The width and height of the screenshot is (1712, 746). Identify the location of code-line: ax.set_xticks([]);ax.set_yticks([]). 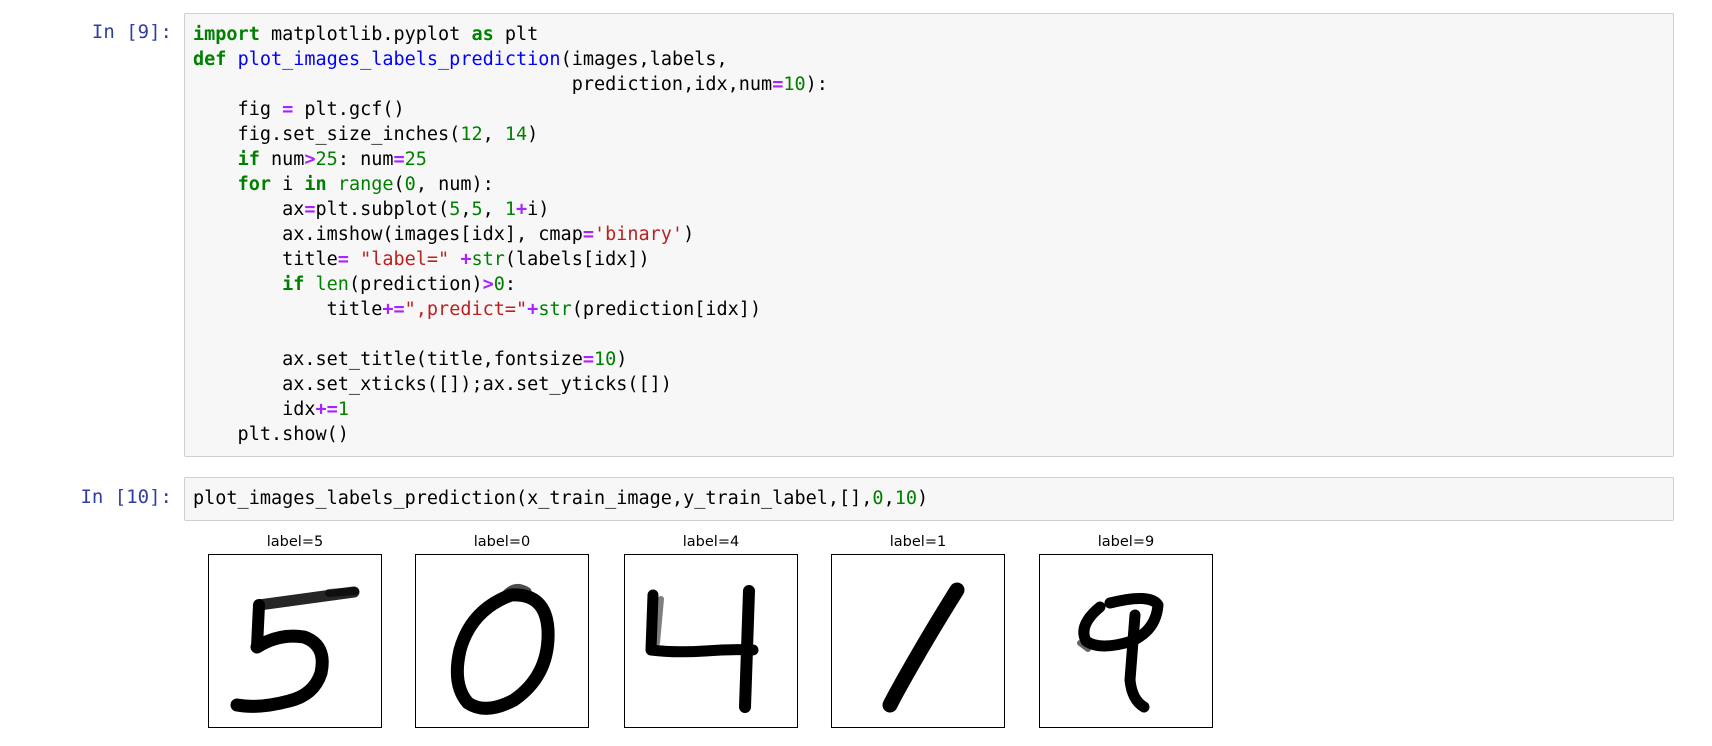
(933, 384).